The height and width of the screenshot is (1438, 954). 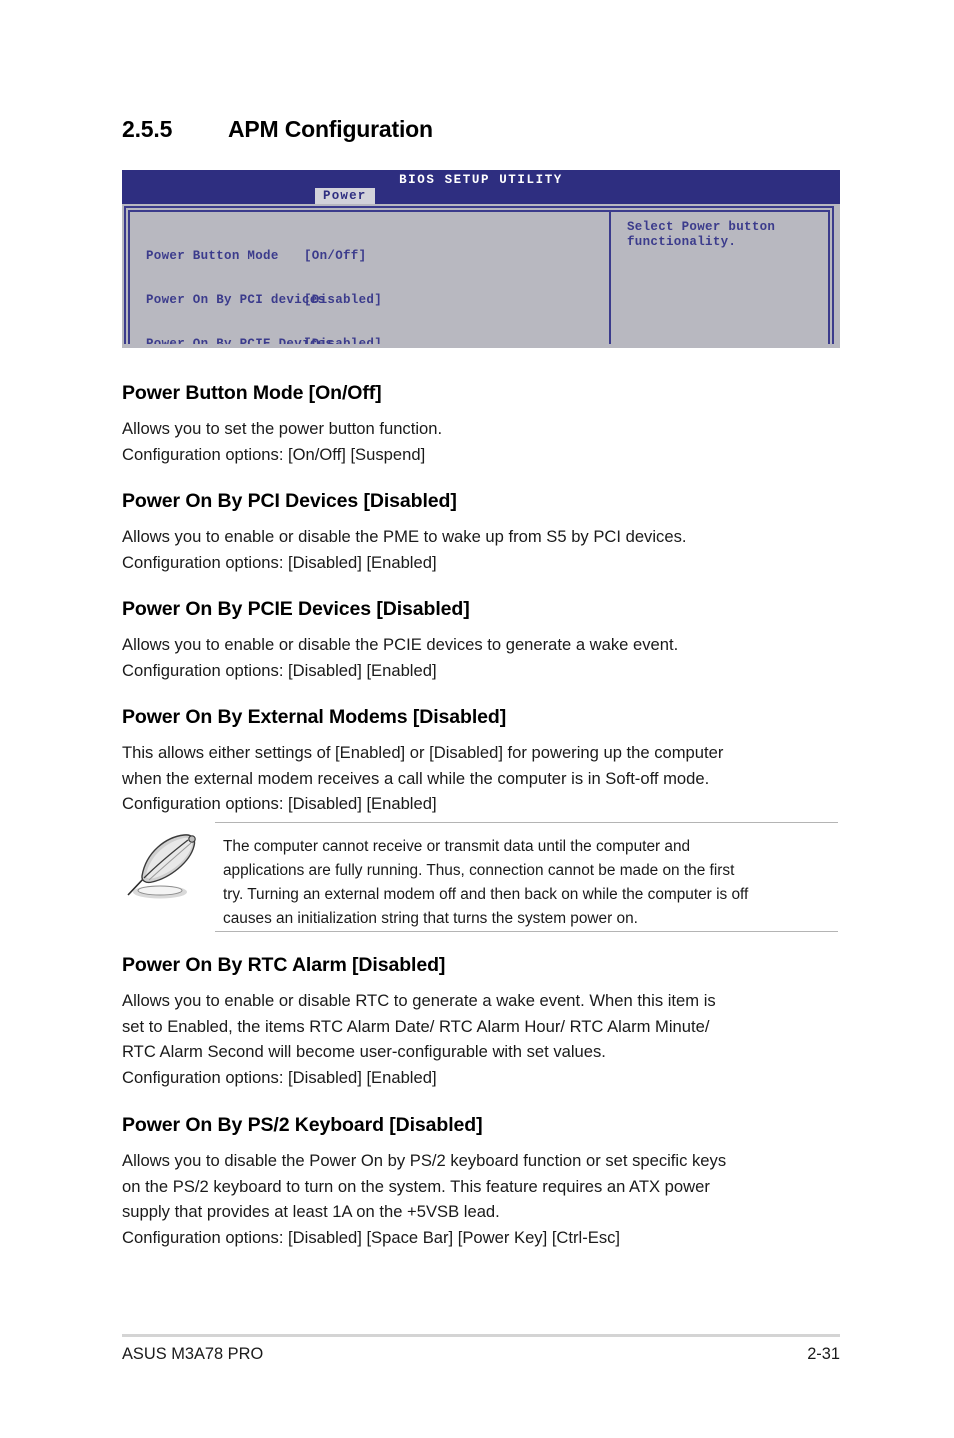 I want to click on bios-item-value: [On/Off], so click(x=335, y=256).